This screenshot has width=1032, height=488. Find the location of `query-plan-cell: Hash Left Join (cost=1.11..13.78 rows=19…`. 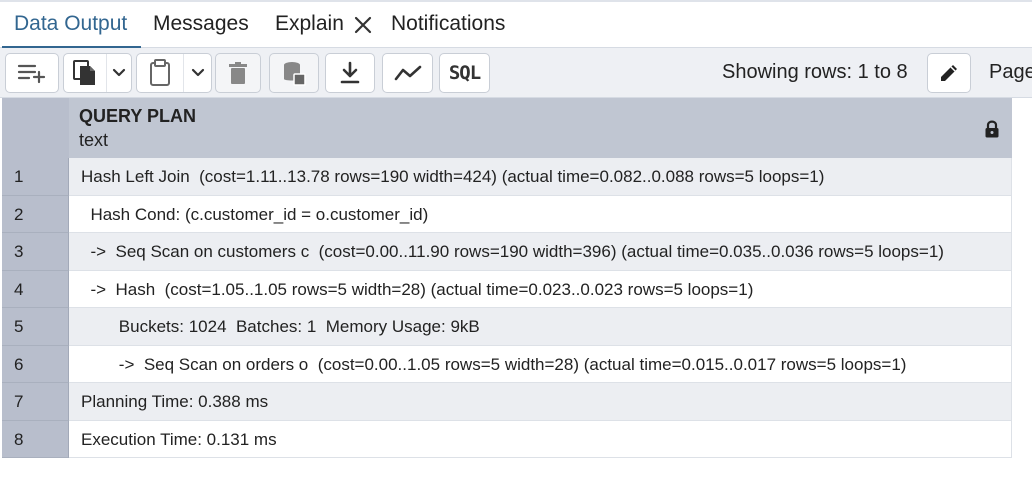

query-plan-cell: Hash Left Join (cost=1.11..13.78 rows=19… is located at coordinates (540, 177).